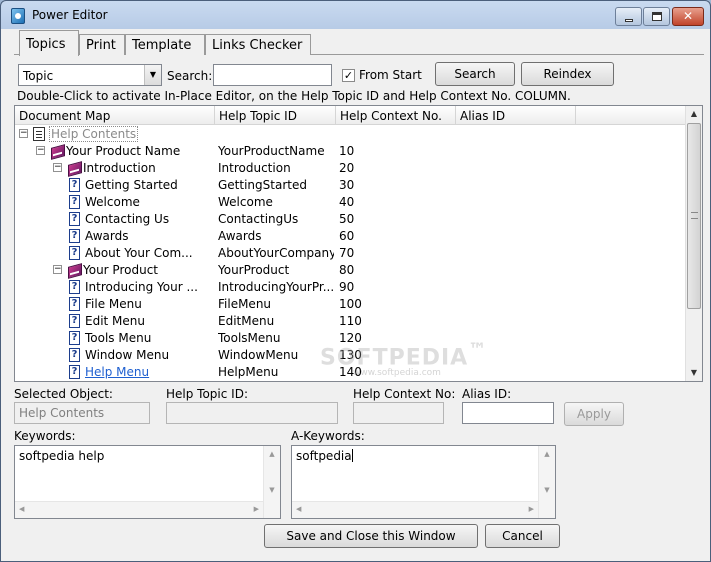  What do you see at coordinates (119, 168) in the screenshot?
I see `tree-item-label: Introduction` at bounding box center [119, 168].